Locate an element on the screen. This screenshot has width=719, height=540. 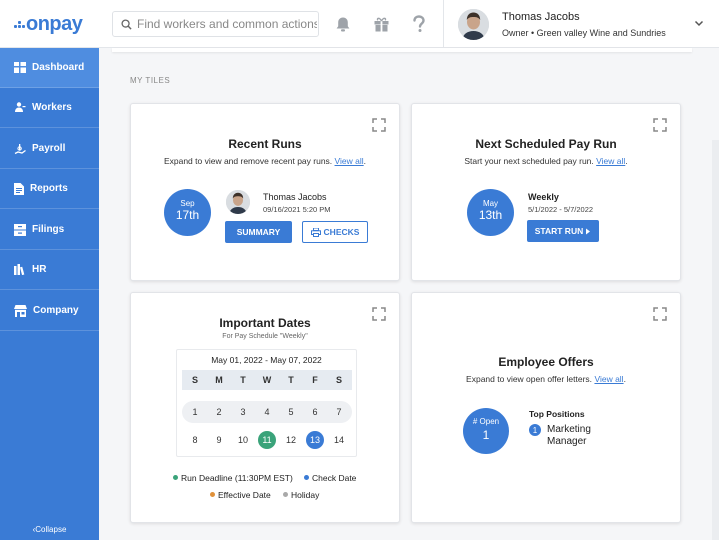
calendar-day: 5 is located at coordinates (291, 412).